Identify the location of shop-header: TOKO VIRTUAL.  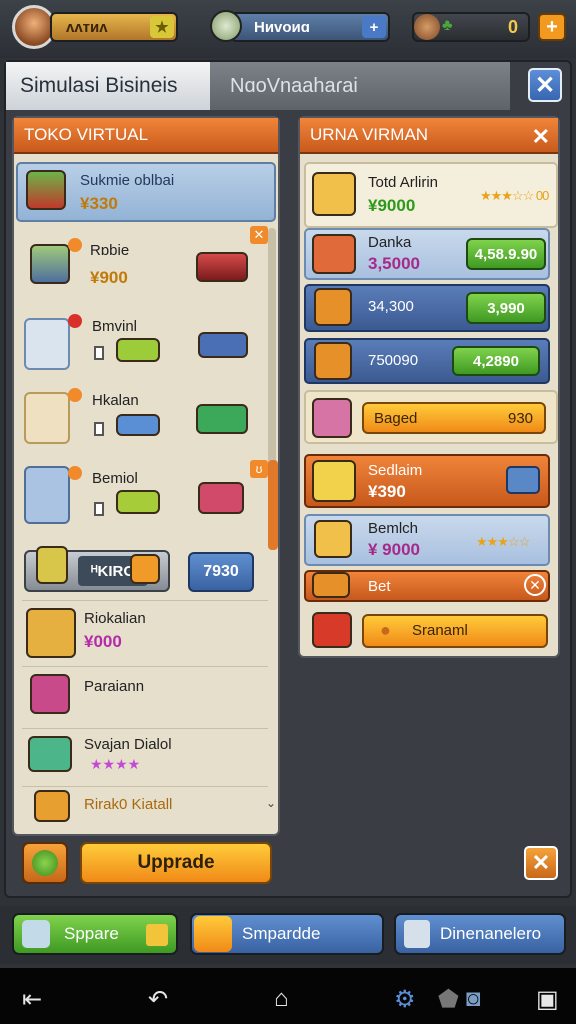
(146, 136).